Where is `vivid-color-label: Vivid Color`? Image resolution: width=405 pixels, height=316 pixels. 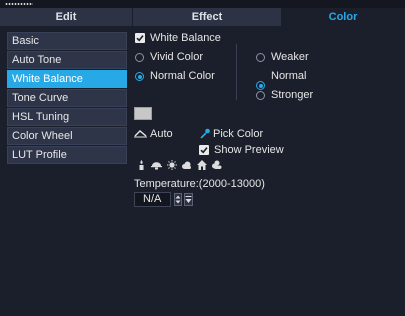 vivid-color-label: Vivid Color is located at coordinates (176, 57).